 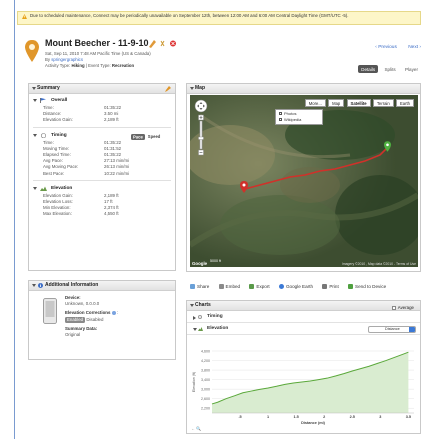 What do you see at coordinates (205, 389) in the screenshot?
I see `y-tick-label: 3,000` at bounding box center [205, 389].